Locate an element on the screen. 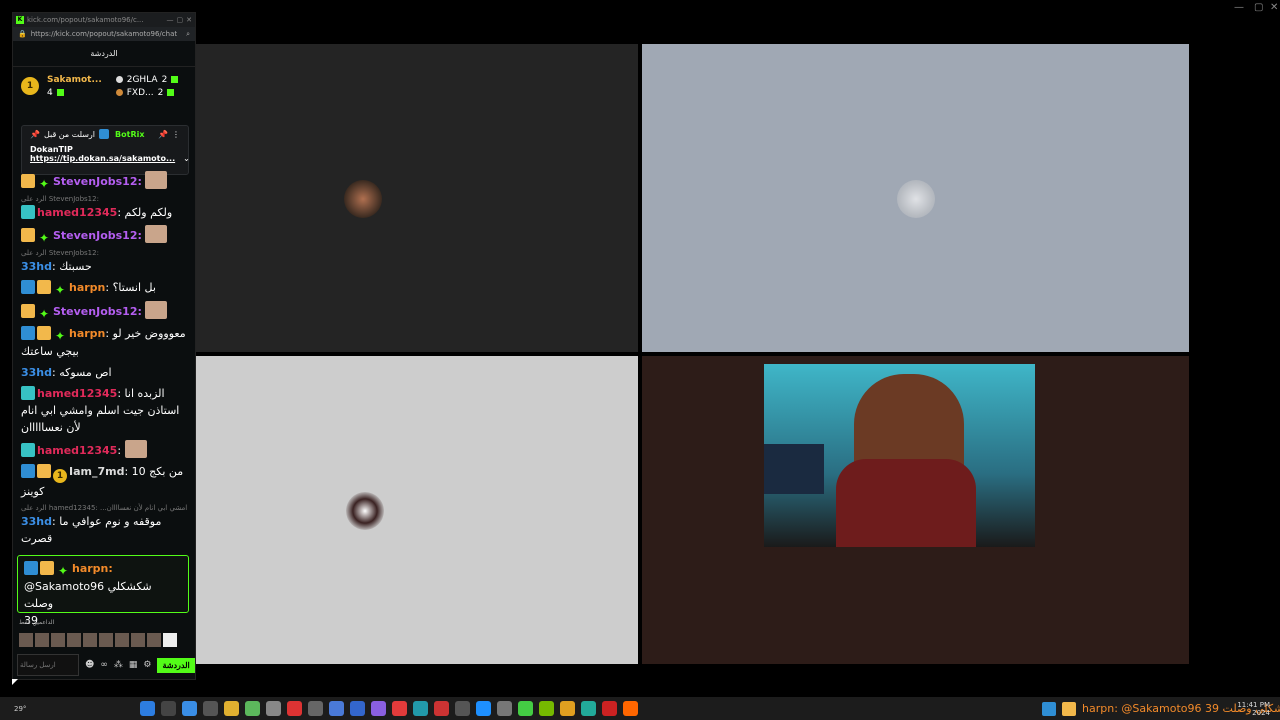  message-text: : بل انستا؟ is located at coordinates (130, 287).